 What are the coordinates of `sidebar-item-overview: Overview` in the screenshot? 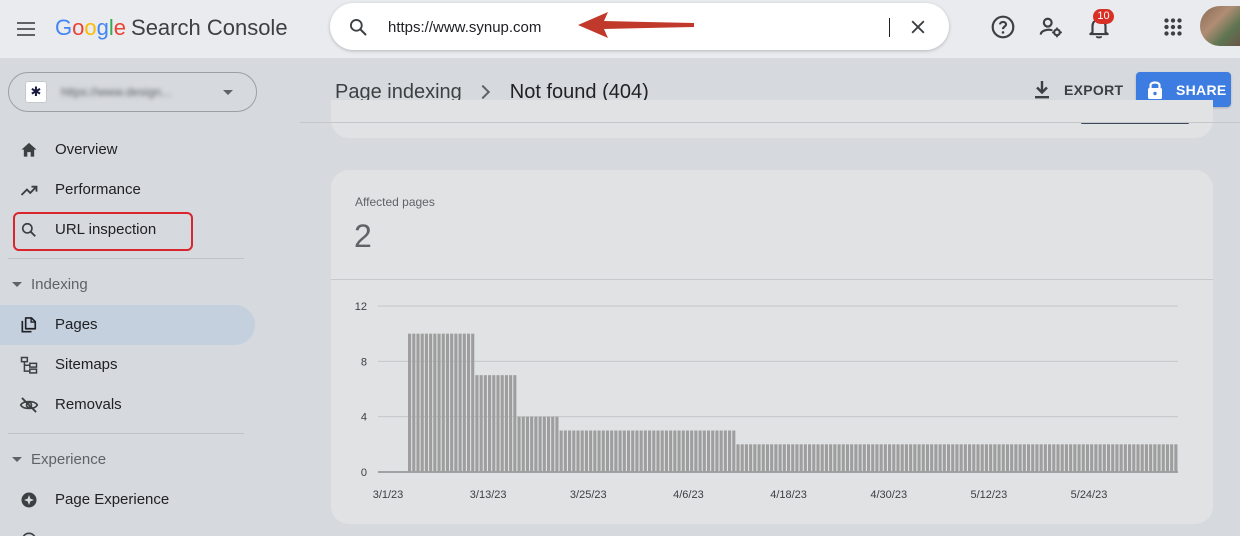 It's located at (128, 150).